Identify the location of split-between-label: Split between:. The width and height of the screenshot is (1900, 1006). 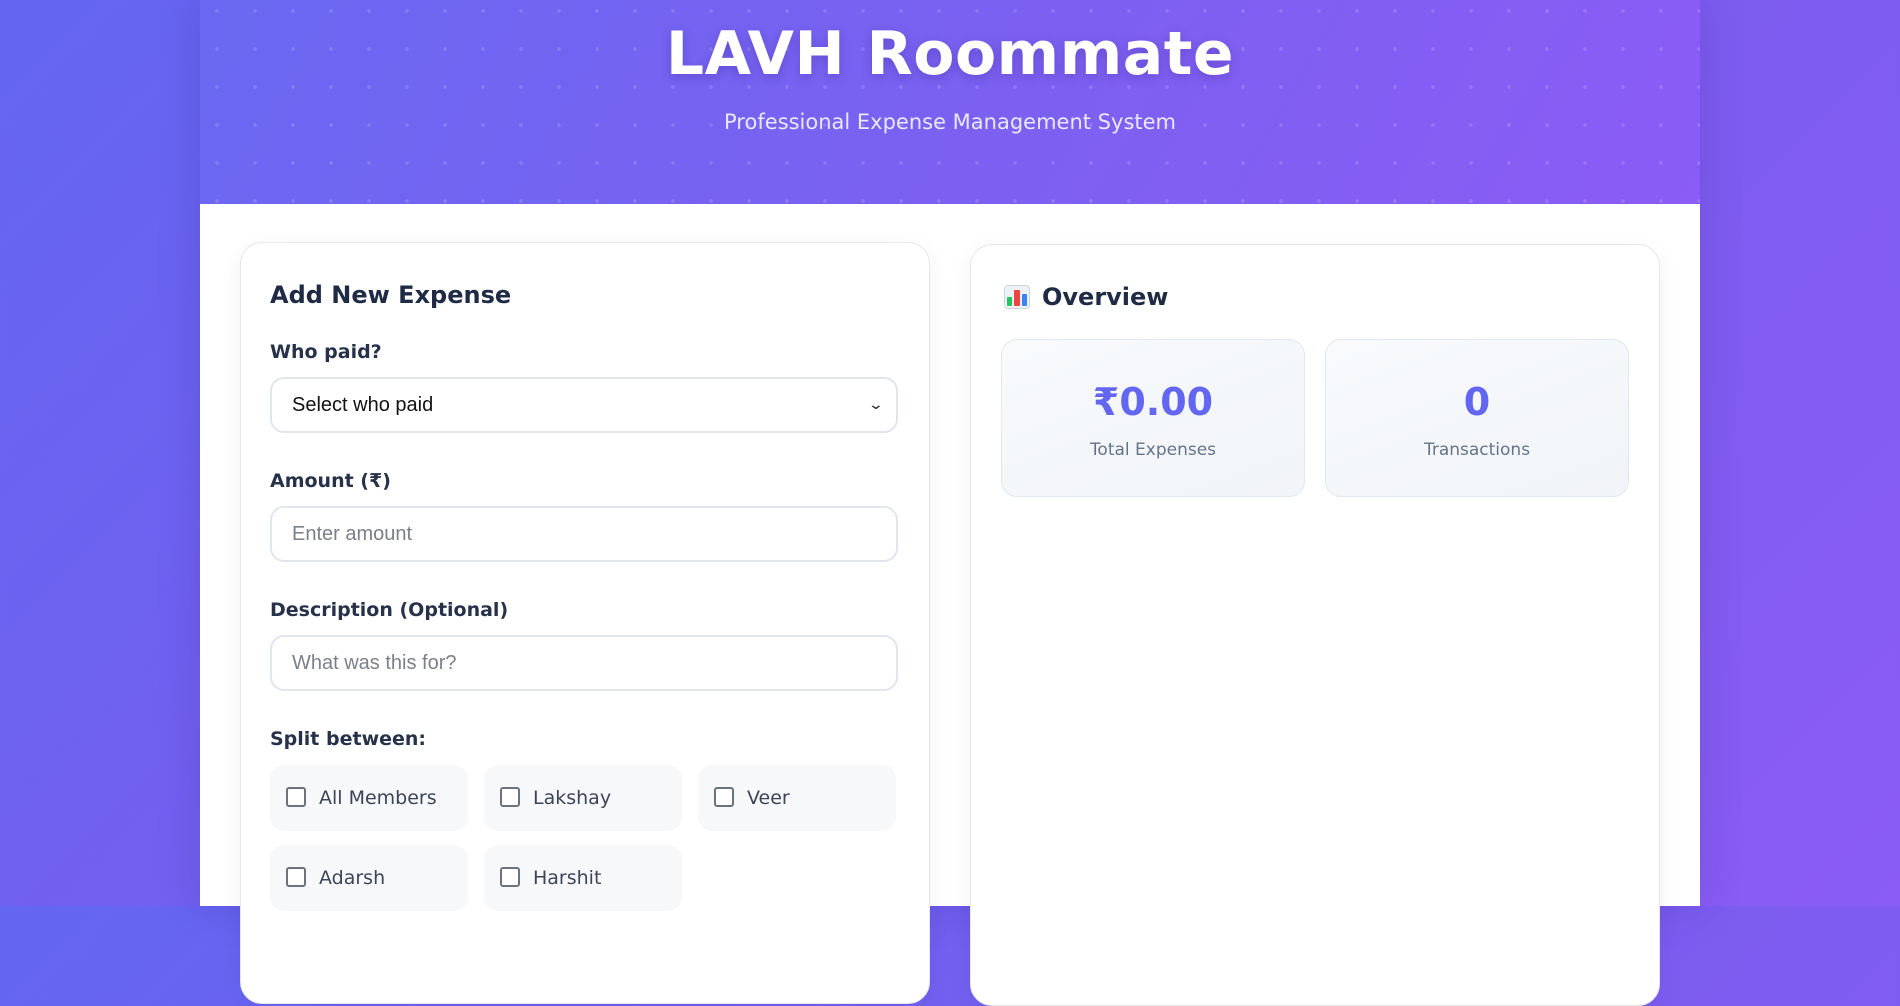
(348, 739).